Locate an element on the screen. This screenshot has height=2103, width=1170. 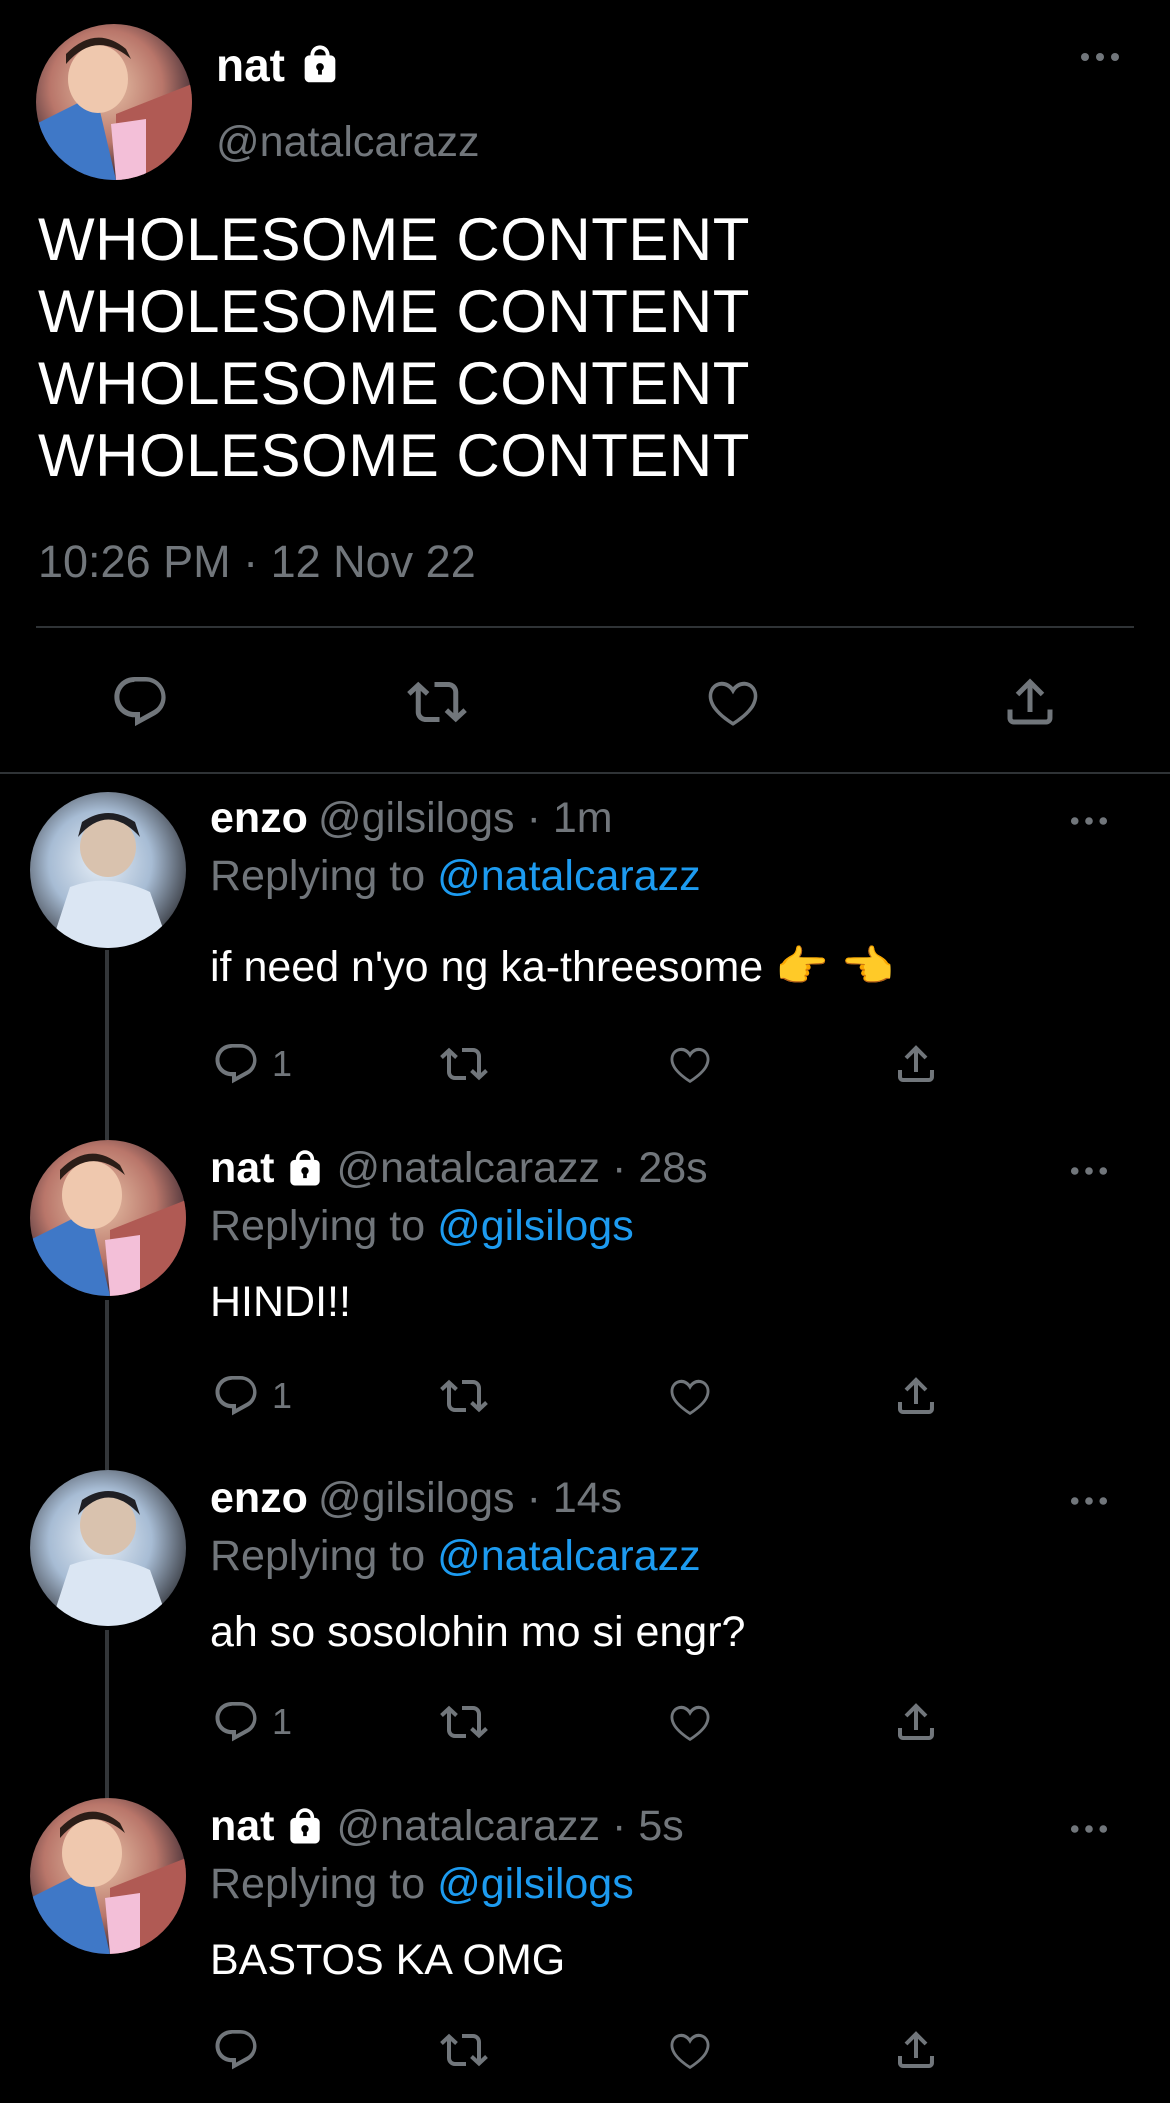
reply-text: BASTOS KA OMG is located at coordinates (388, 1960).